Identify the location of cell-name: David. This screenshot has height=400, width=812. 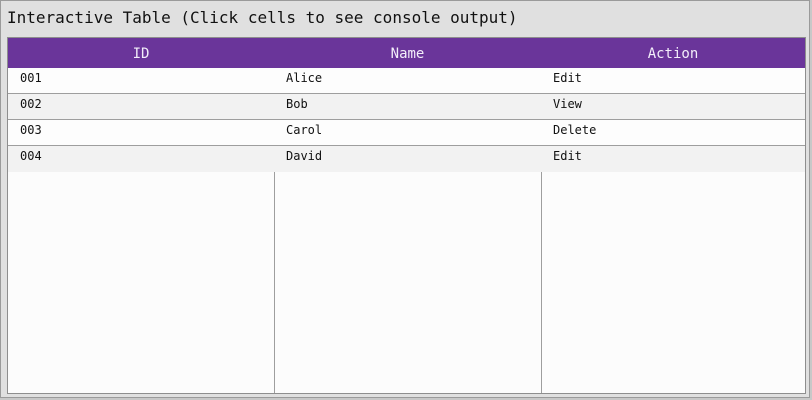
(407, 158).